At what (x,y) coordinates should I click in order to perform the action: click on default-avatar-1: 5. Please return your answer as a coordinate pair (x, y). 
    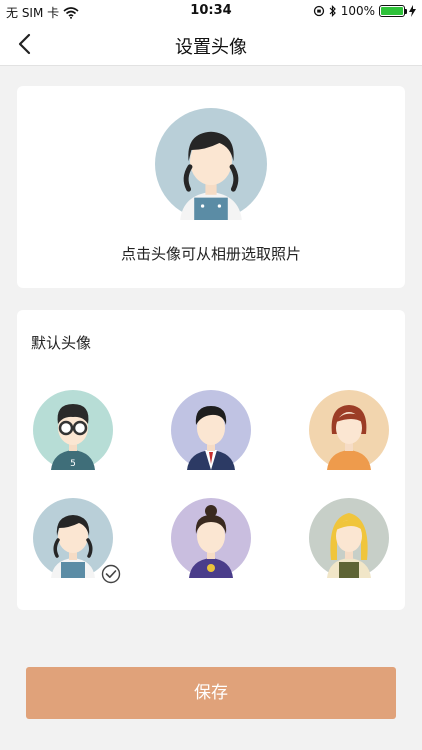
    Looking at the image, I should click on (73, 430).